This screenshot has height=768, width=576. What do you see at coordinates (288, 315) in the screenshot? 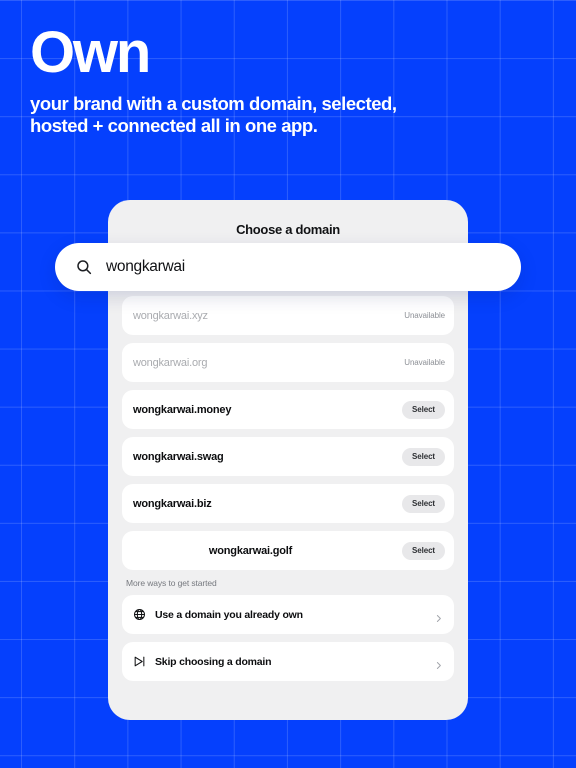
I see `domain-row: wongkarwai.xyz Unavailable` at bounding box center [288, 315].